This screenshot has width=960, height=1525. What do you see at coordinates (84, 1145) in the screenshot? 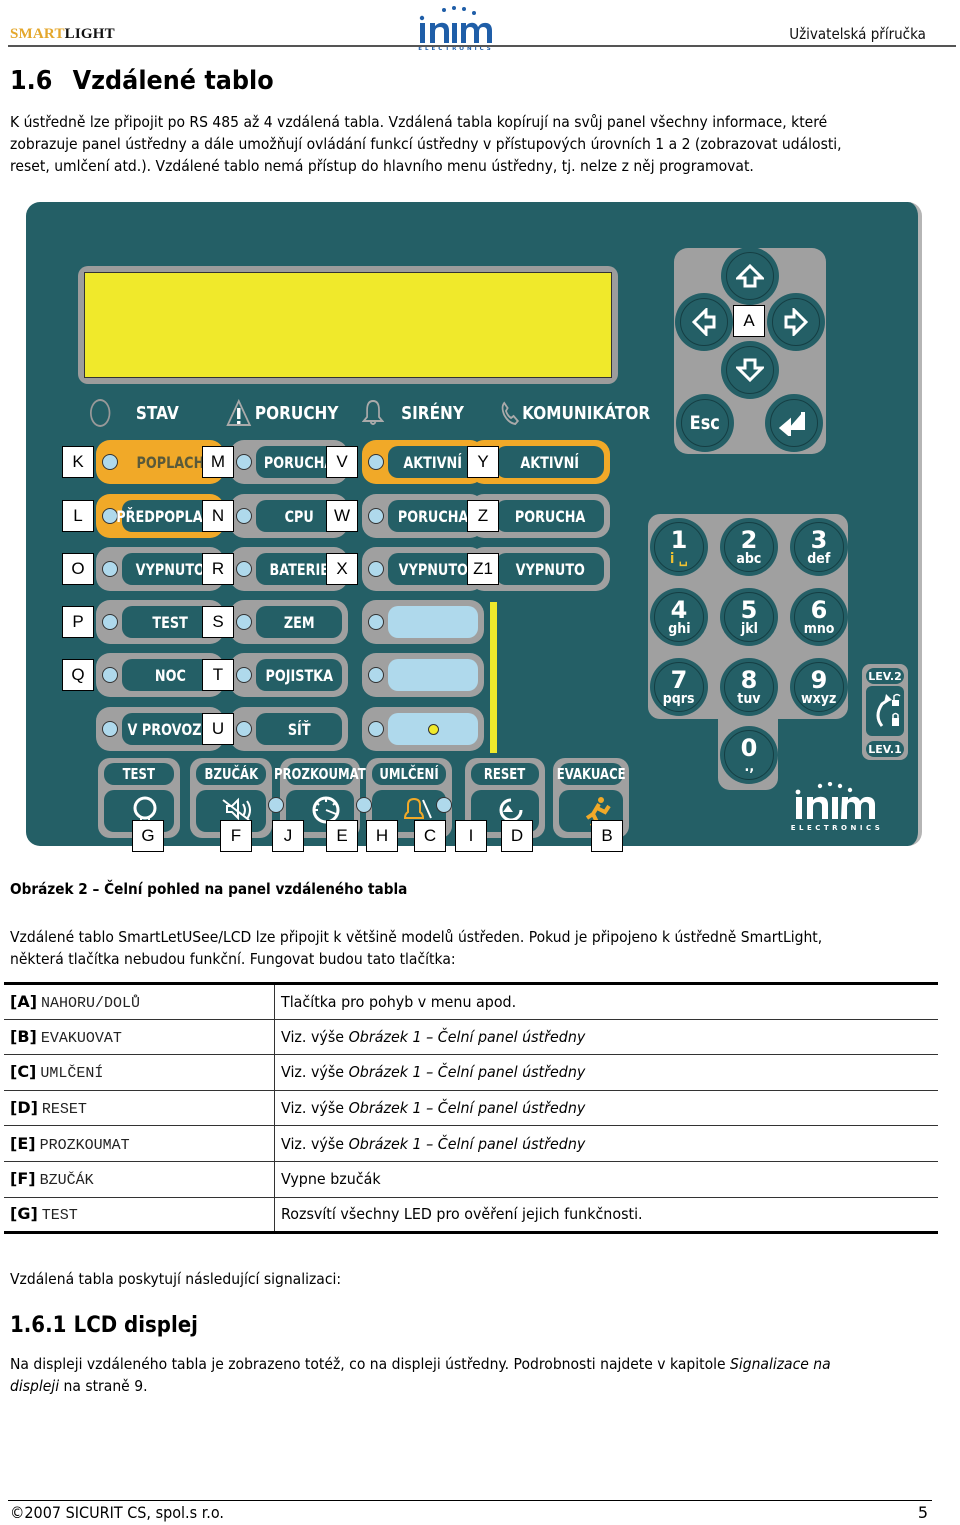
I see `key-name: PROZKOUMAT` at bounding box center [84, 1145].